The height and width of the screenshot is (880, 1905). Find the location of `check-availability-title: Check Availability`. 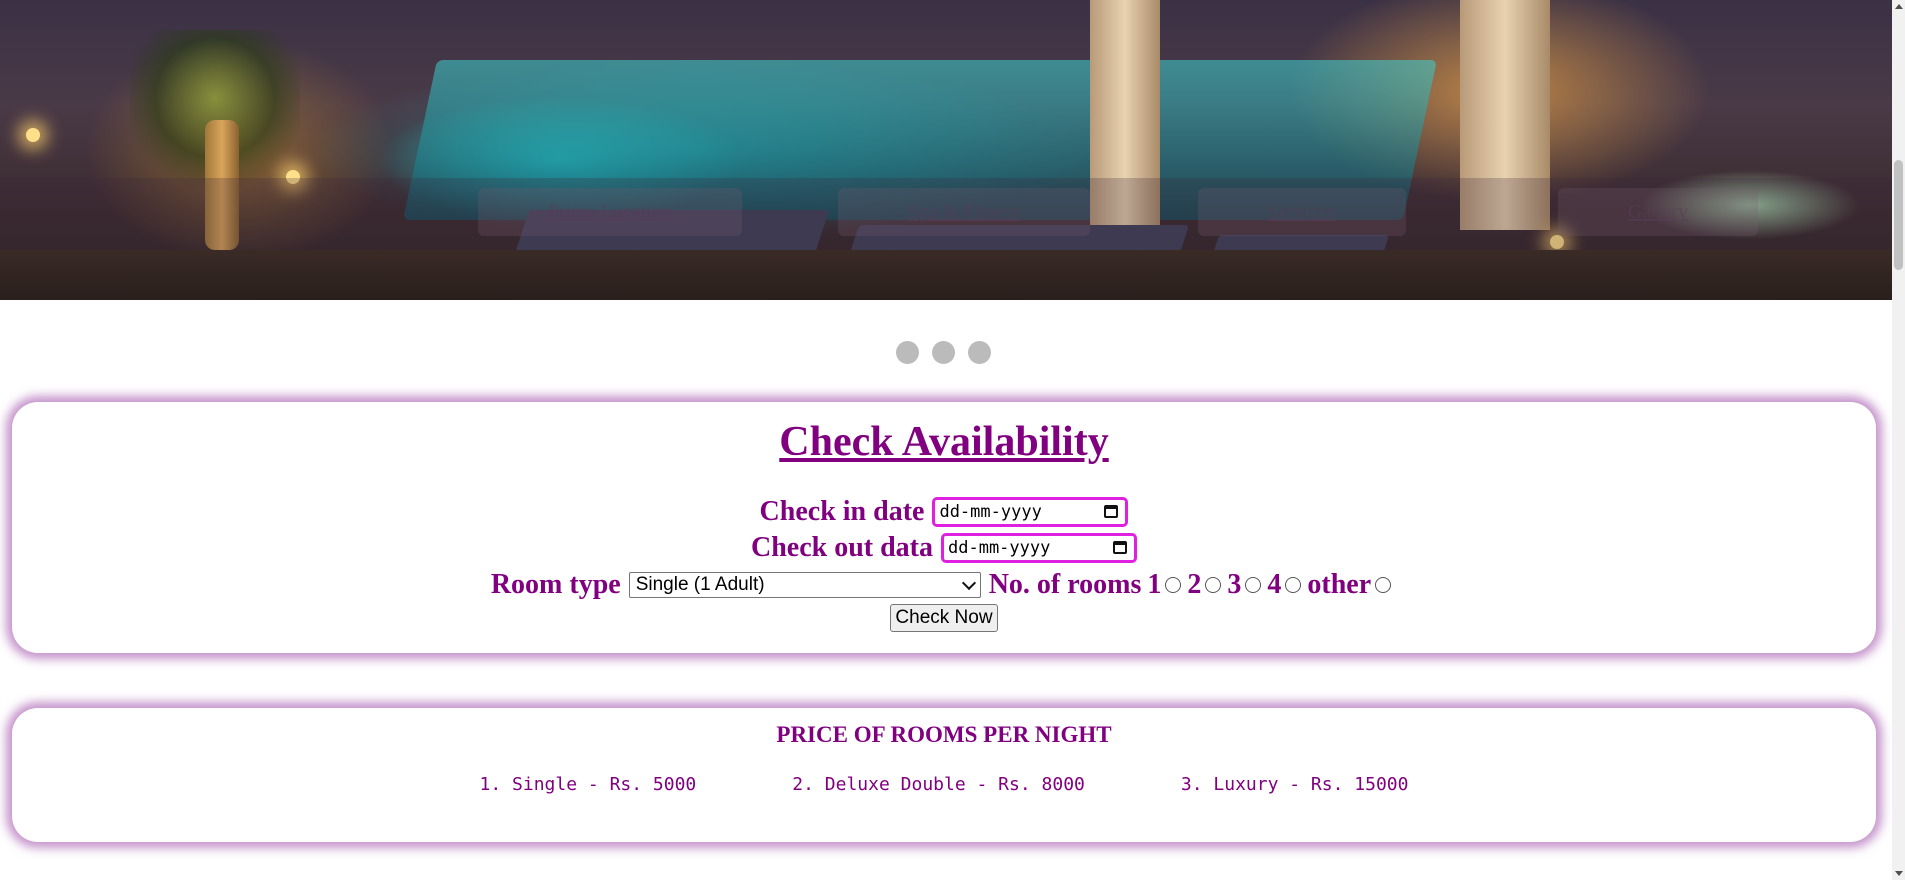

check-availability-title: Check Availability is located at coordinates (944, 442).